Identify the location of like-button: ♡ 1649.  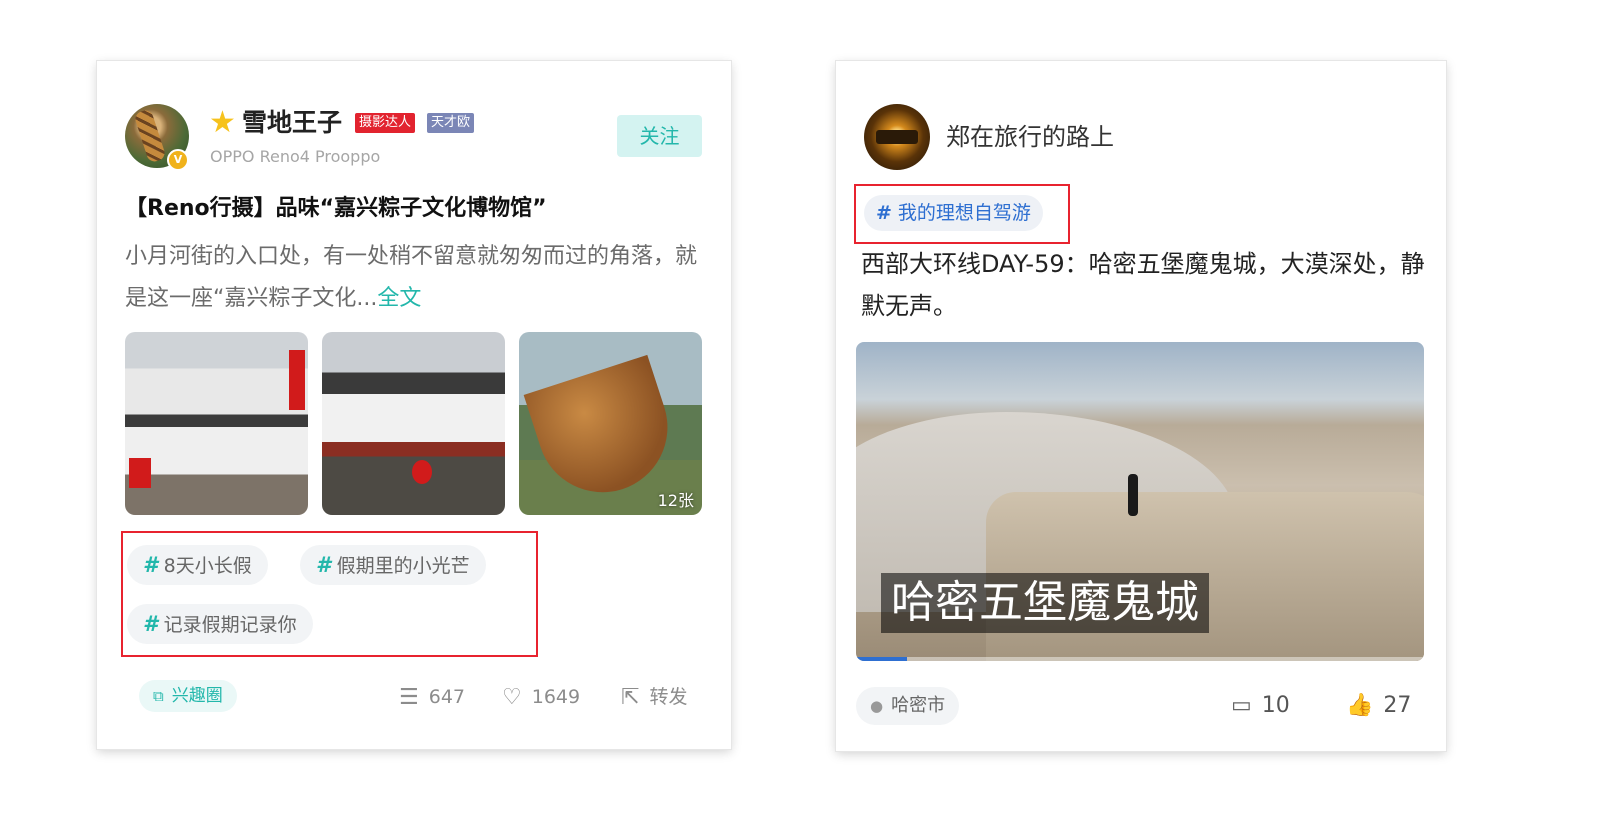
(541, 697).